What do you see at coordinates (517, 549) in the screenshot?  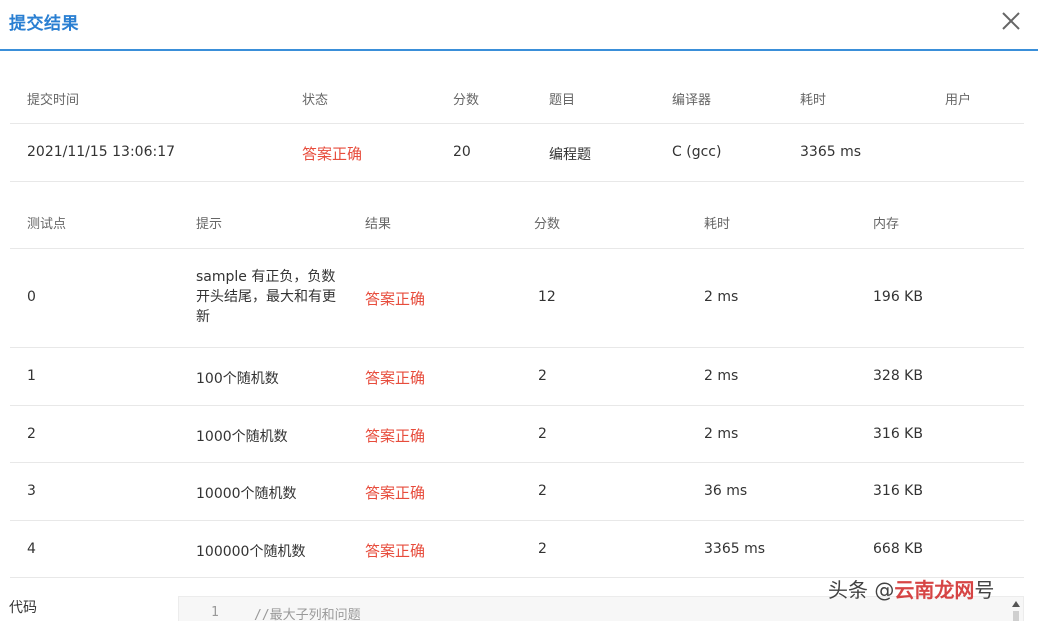 I see `table-row: 4 100000个随机数 答案正确 2 3365 ms 668 KB` at bounding box center [517, 549].